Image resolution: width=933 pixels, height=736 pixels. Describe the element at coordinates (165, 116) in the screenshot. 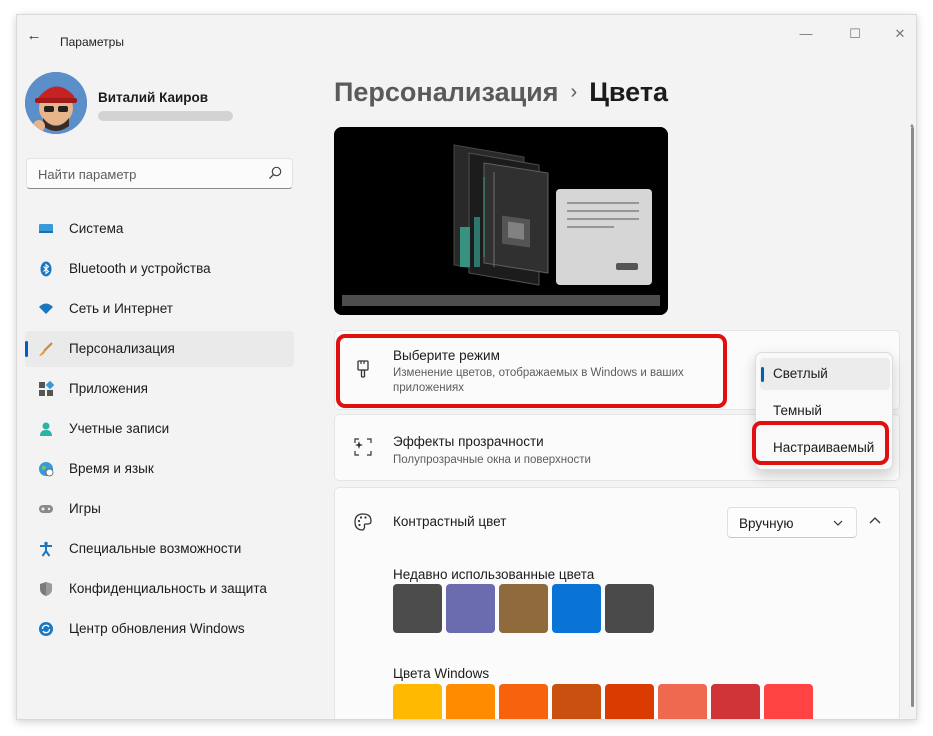

I see `user-email-redacted` at that location.